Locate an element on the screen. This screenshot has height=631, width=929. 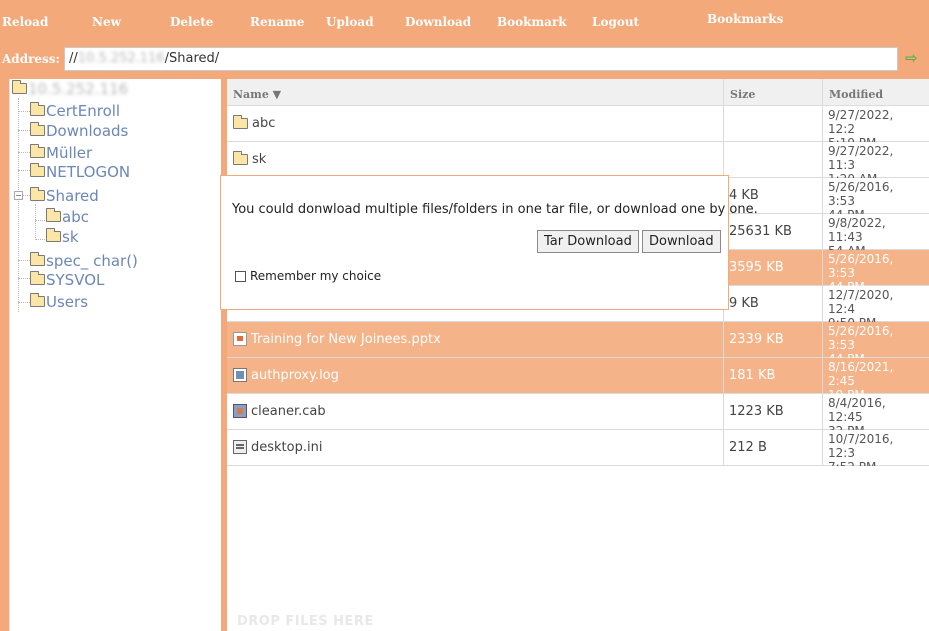
modified-line-1: 8/16/2021, 2:45 is located at coordinates (861, 374).